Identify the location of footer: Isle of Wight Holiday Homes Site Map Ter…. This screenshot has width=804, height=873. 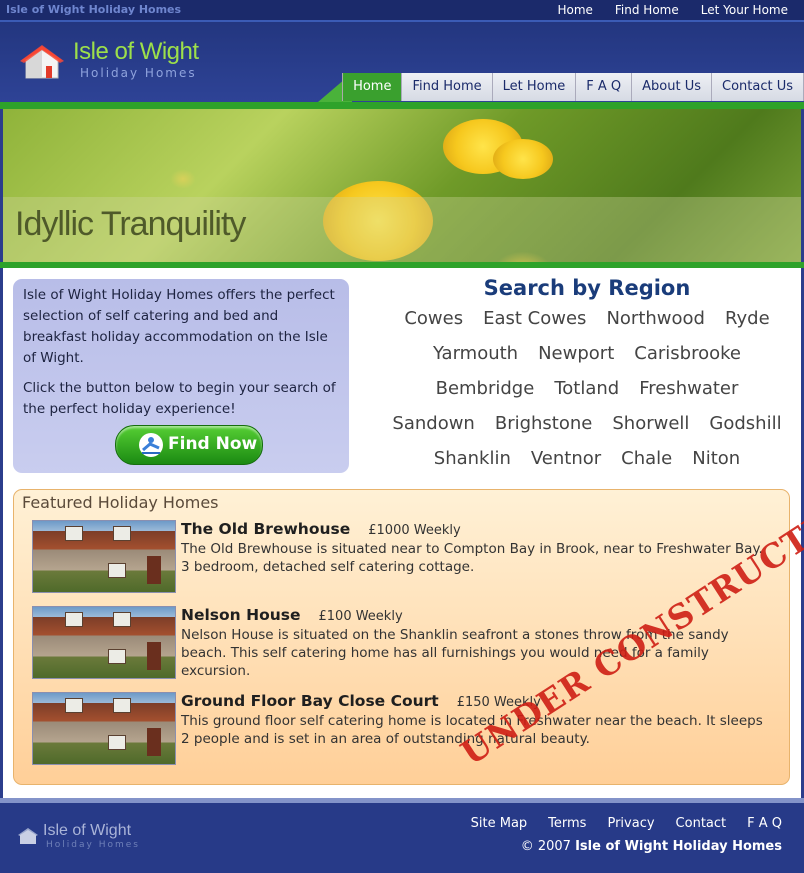
(402, 835).